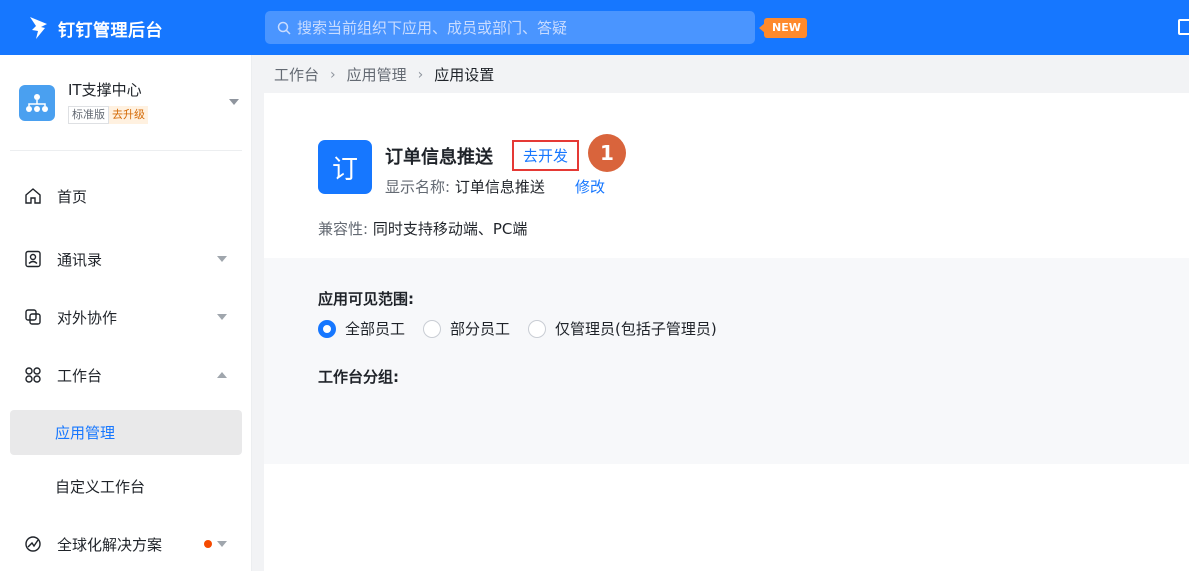  I want to click on search-input: 搜索当前组织下应用、成员或部门、答疑, so click(510, 27).